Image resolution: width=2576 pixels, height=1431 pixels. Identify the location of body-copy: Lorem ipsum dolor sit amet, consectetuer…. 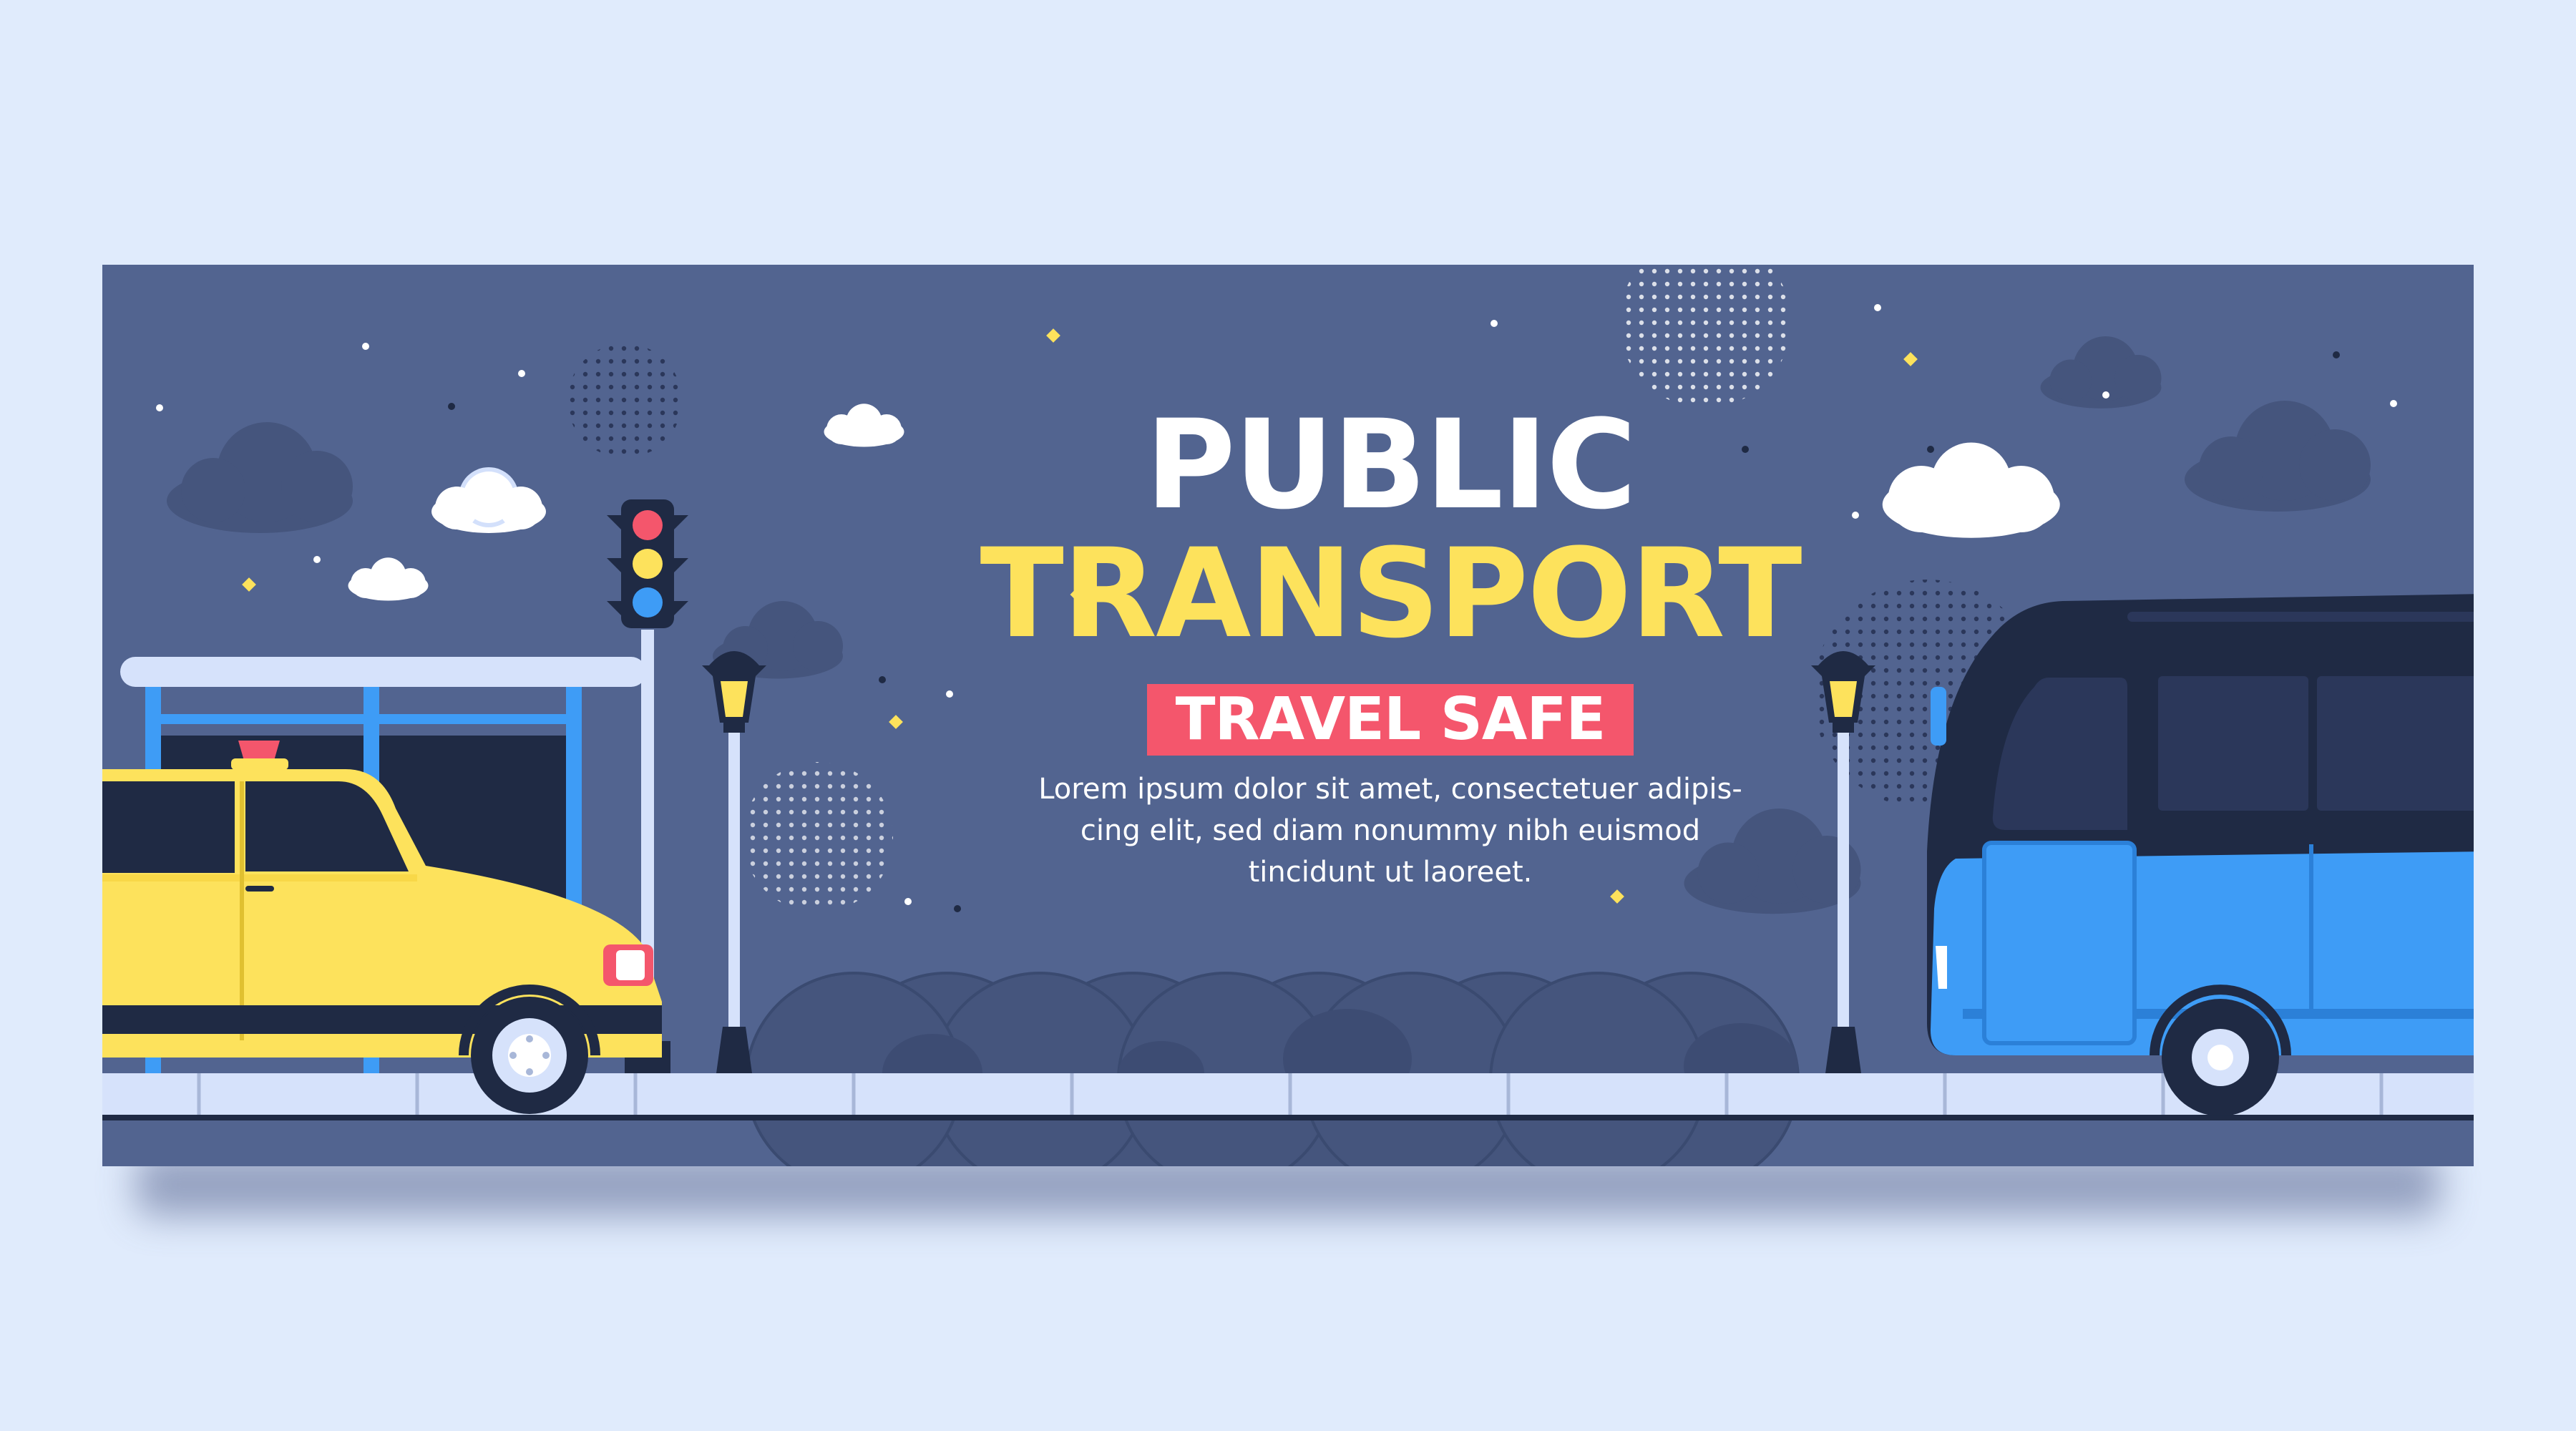
(1390, 831).